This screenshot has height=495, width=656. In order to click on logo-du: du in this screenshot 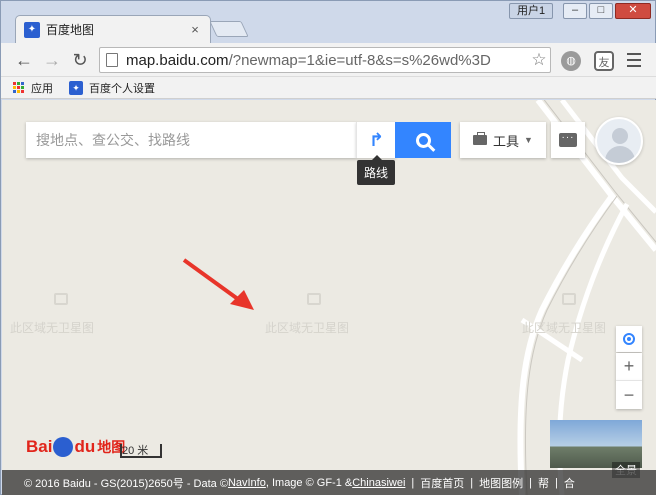, I will do `click(85, 446)`.